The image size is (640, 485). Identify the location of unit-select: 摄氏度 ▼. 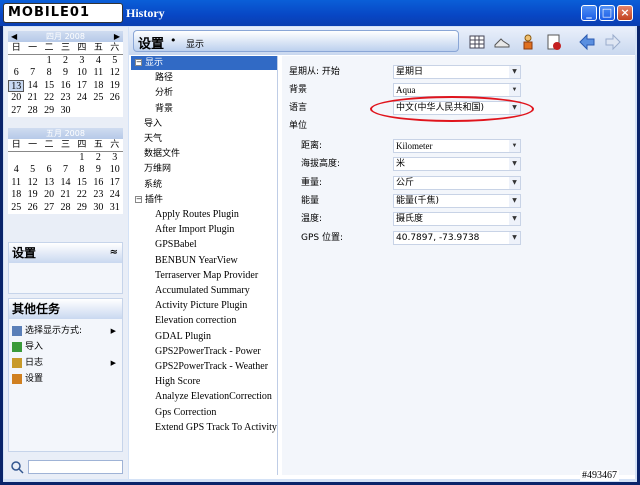
(457, 219).